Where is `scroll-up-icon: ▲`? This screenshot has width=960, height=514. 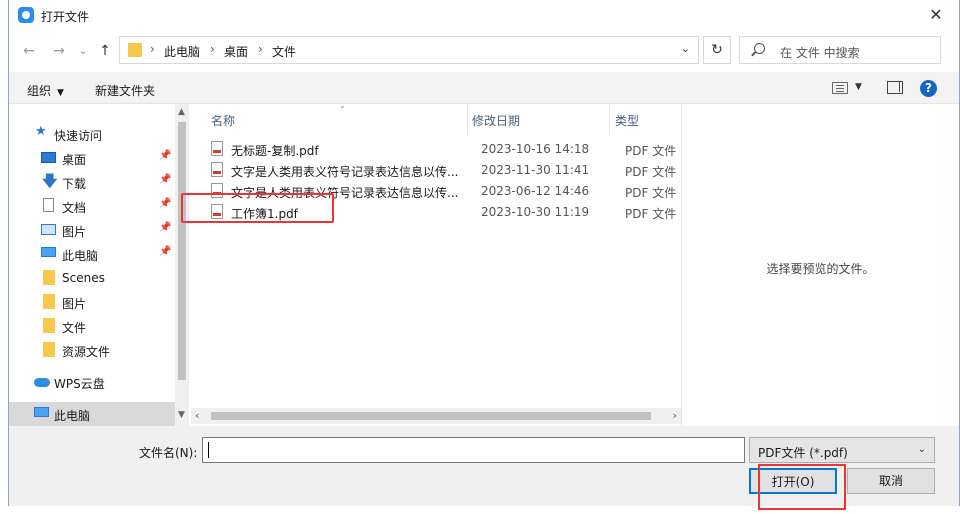 scroll-up-icon: ▲ is located at coordinates (181, 112).